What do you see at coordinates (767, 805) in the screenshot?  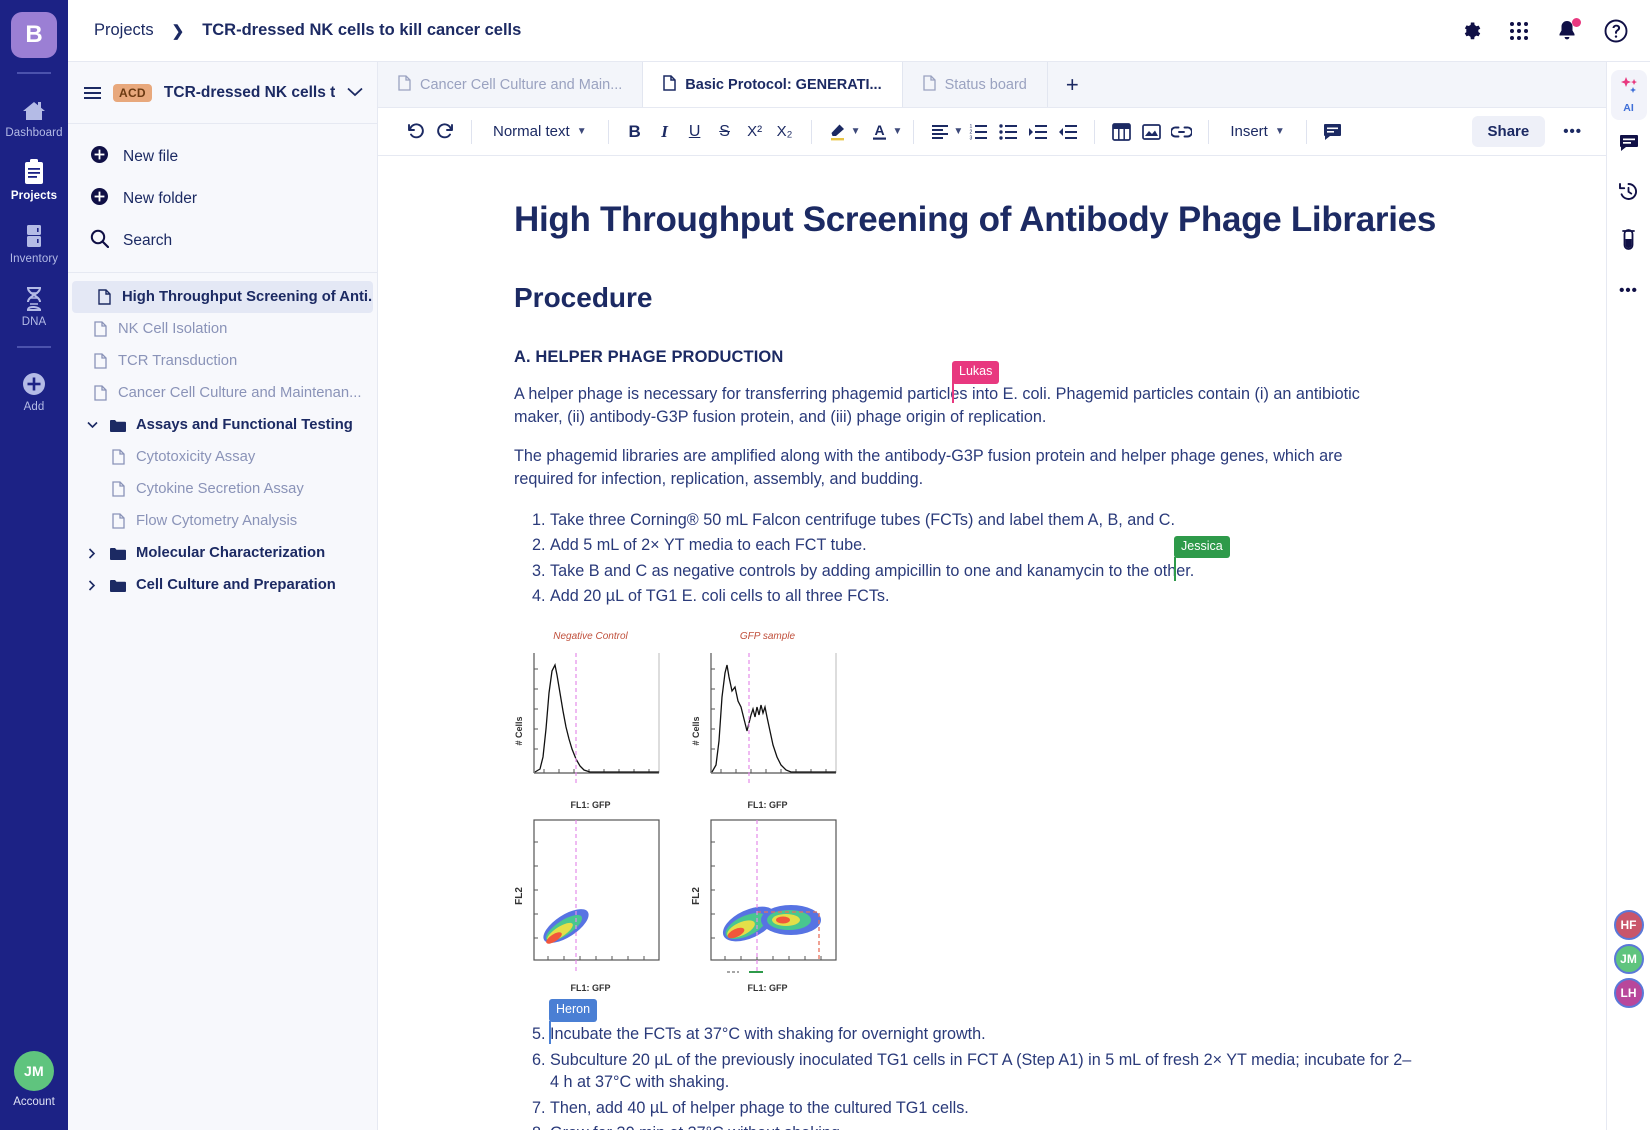 I see `panel-xlabel: FL1: GFP` at bounding box center [767, 805].